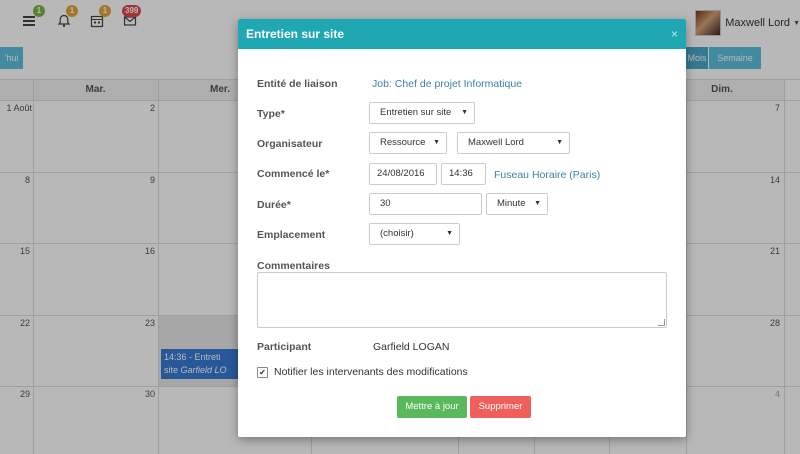  Describe the element at coordinates (291, 235) in the screenshot. I see `location-label: Emplacement` at that location.